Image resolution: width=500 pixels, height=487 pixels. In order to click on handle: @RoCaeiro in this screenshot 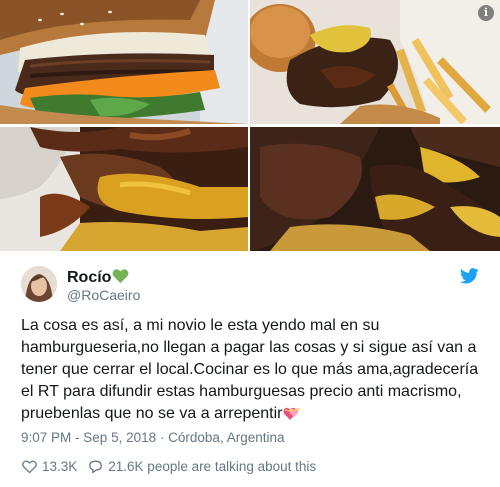, I will do `click(103, 295)`.